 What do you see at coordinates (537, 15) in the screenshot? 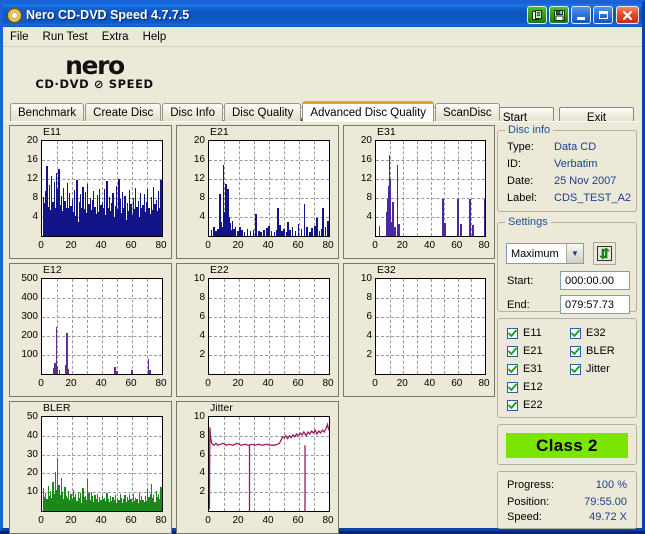
I see `copy-to-clipboard-button` at bounding box center [537, 15].